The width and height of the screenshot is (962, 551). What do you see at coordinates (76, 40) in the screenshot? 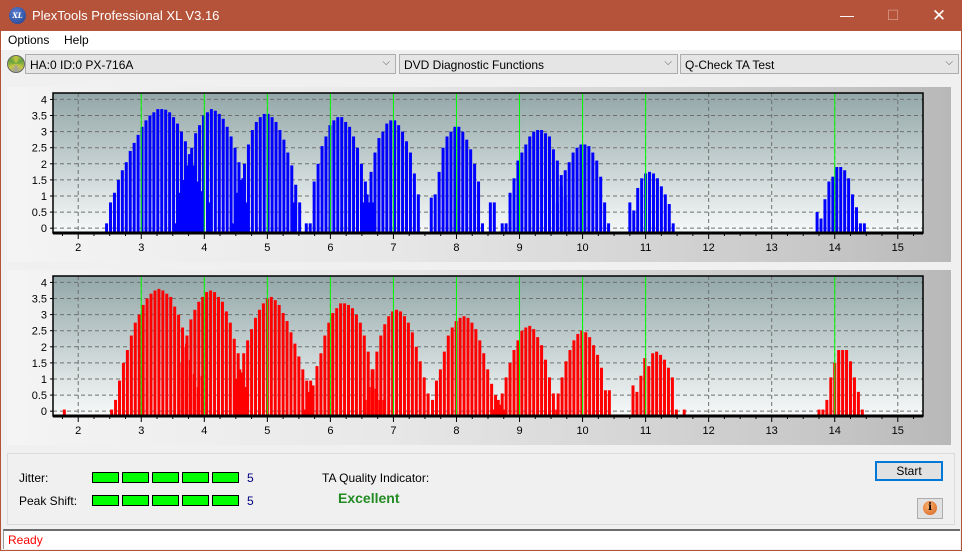
I see `menu-help: Help` at bounding box center [76, 40].